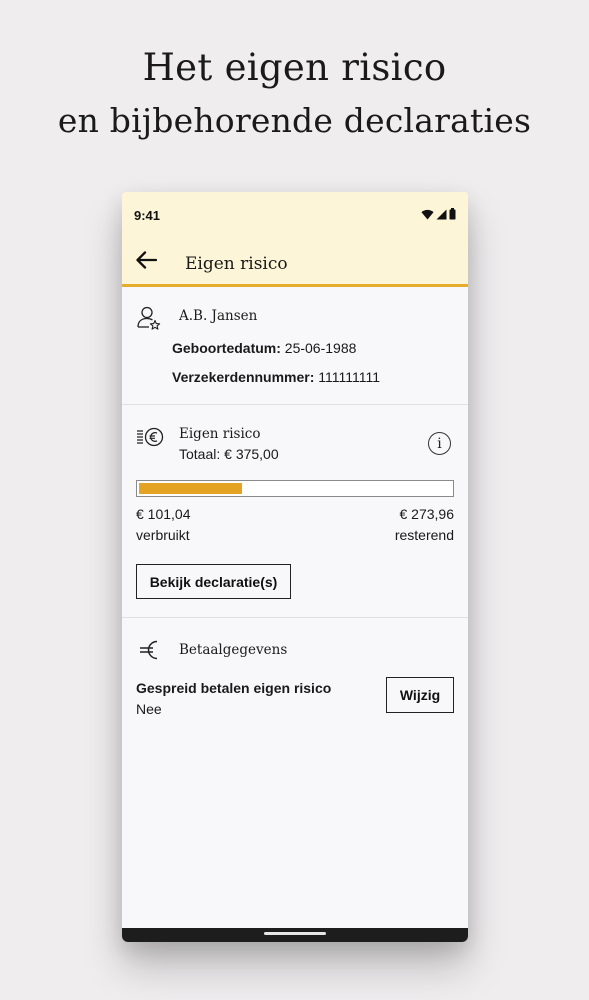  Describe the element at coordinates (150, 437) in the screenshot. I see `euro-coins-icon` at that location.